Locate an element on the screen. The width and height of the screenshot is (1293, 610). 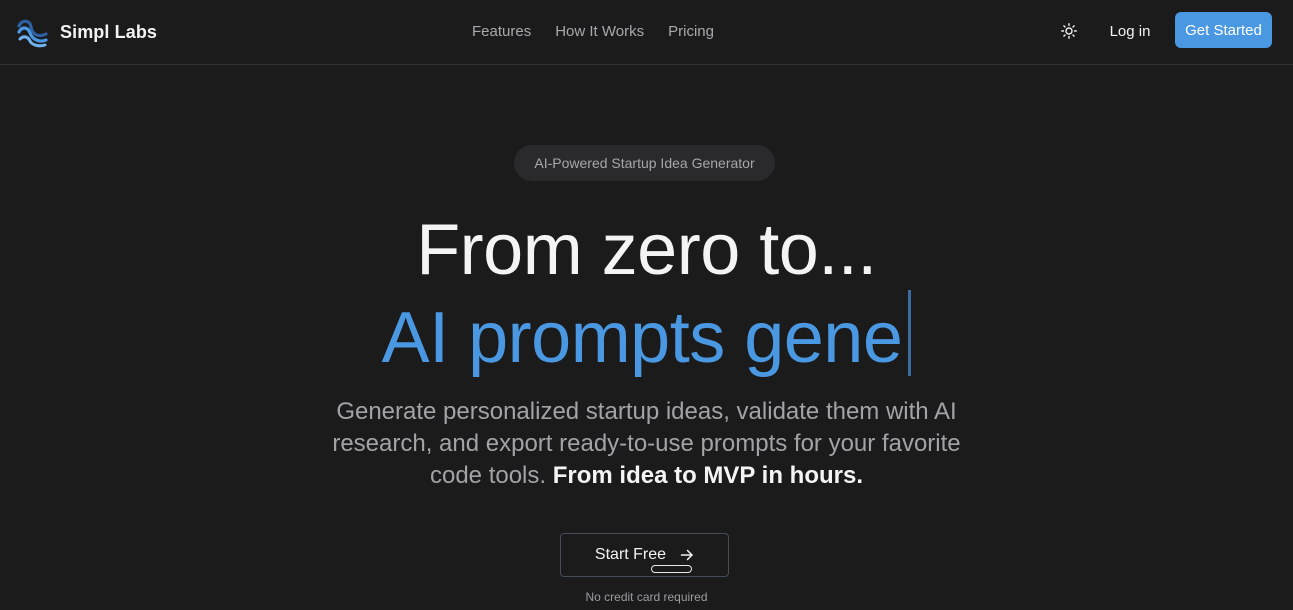
arrow-right-icon is located at coordinates (686, 555).